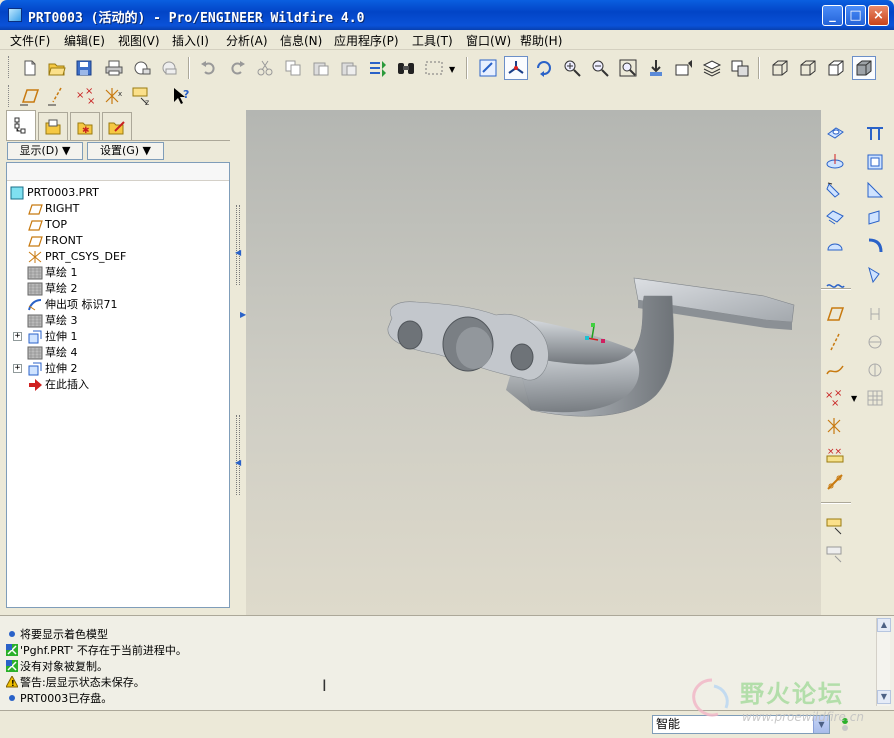  Describe the element at coordinates (835, 162) in the screenshot. I see `shell-icon` at that location.